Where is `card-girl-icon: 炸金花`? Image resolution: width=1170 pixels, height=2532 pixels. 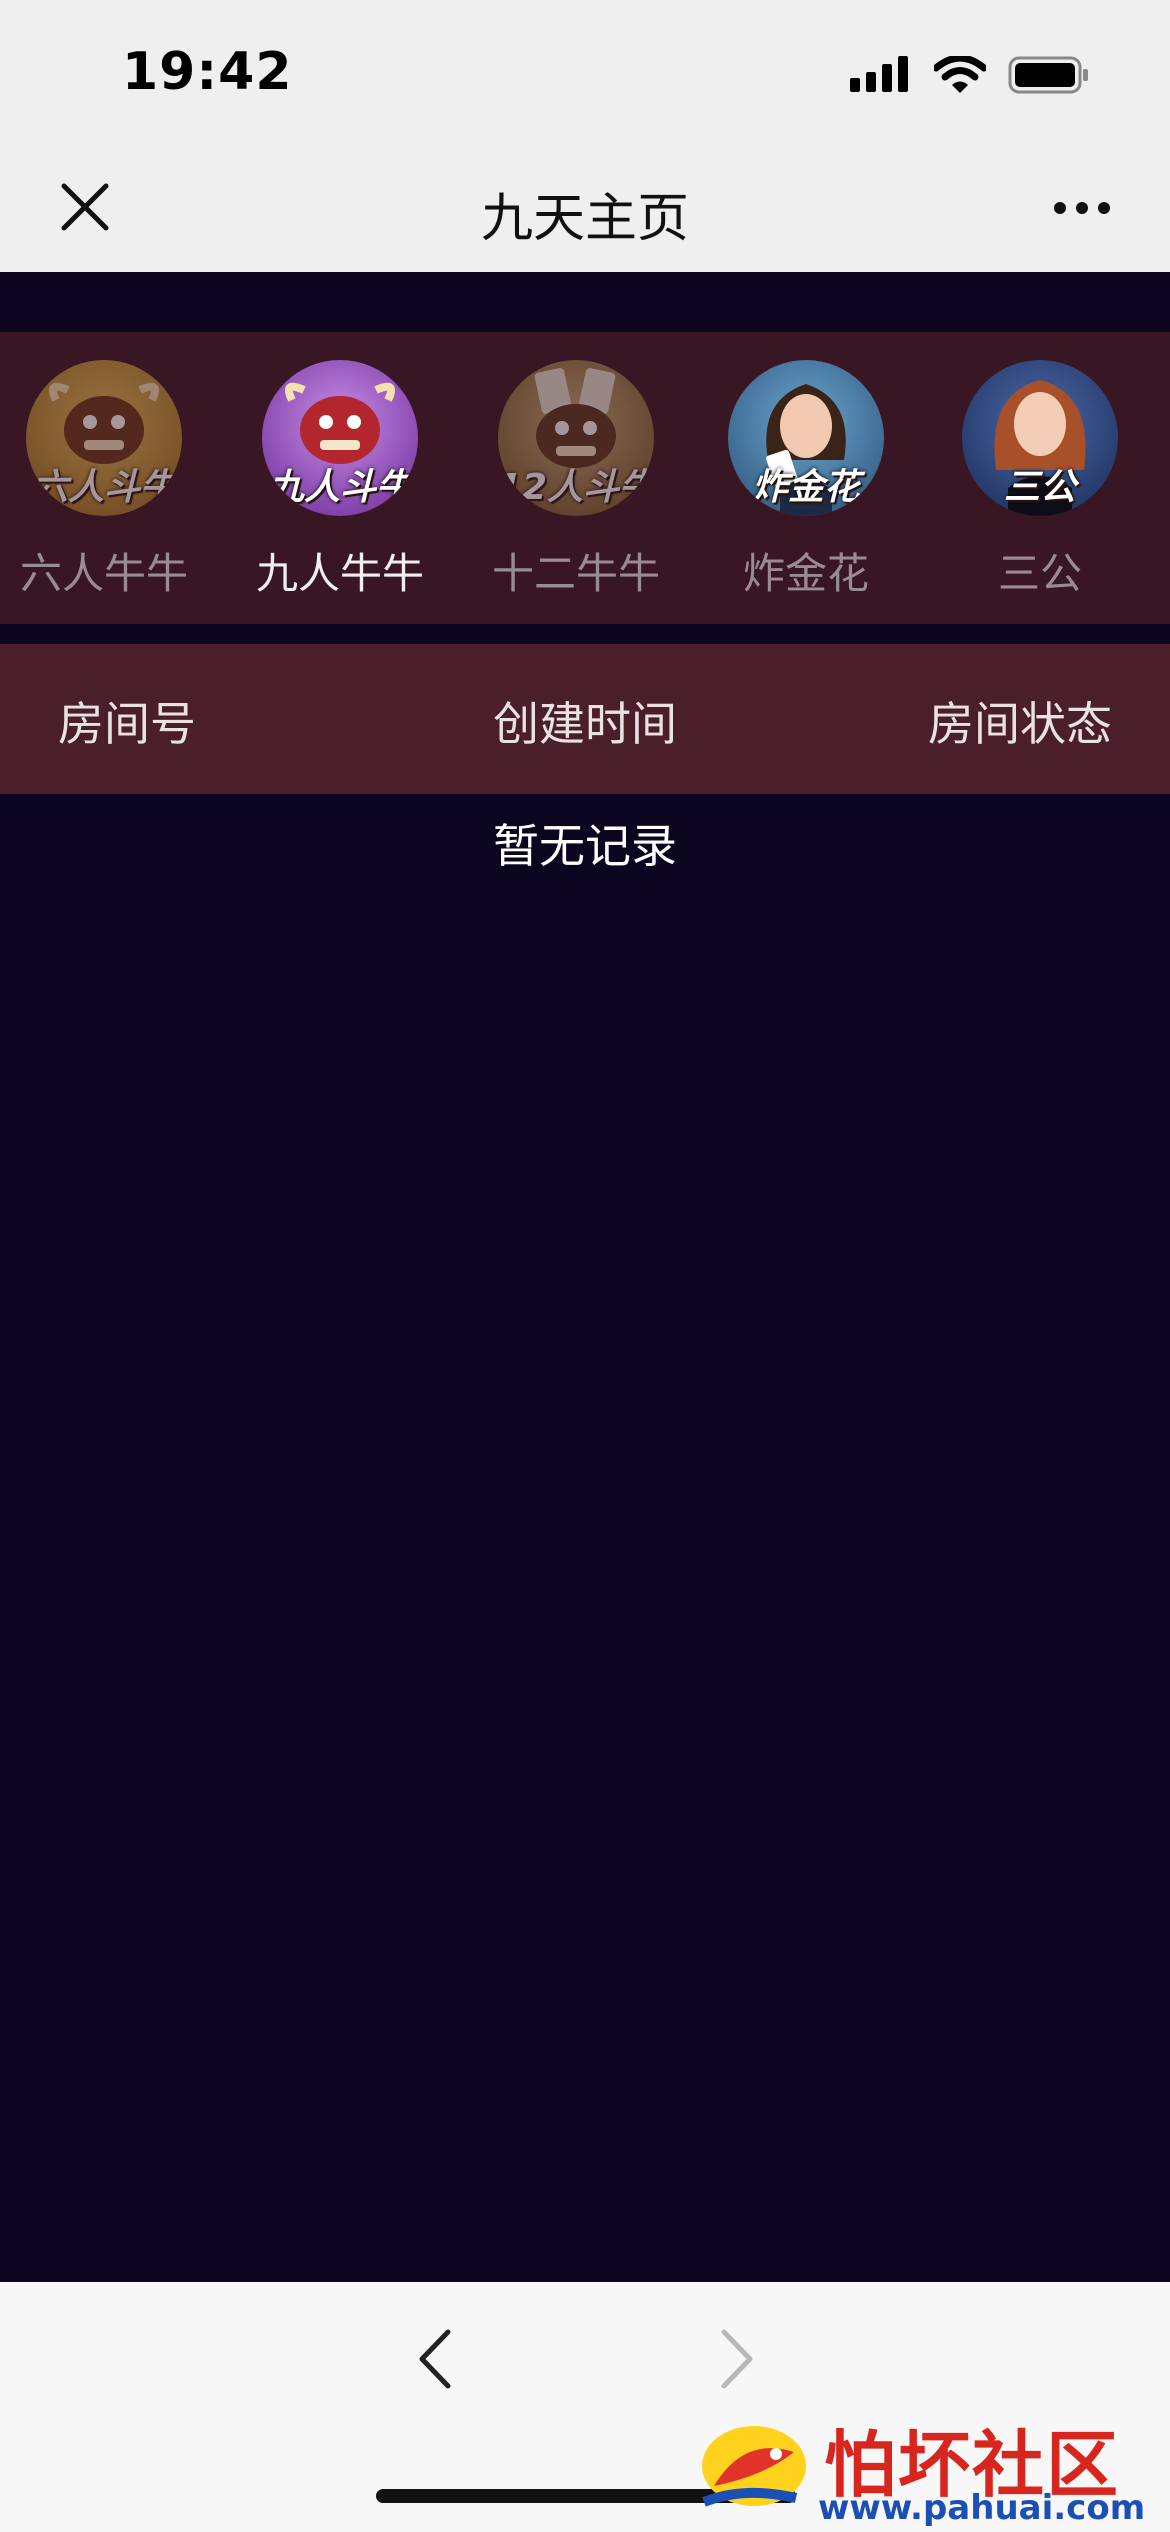 card-girl-icon: 炸金花 is located at coordinates (806, 438).